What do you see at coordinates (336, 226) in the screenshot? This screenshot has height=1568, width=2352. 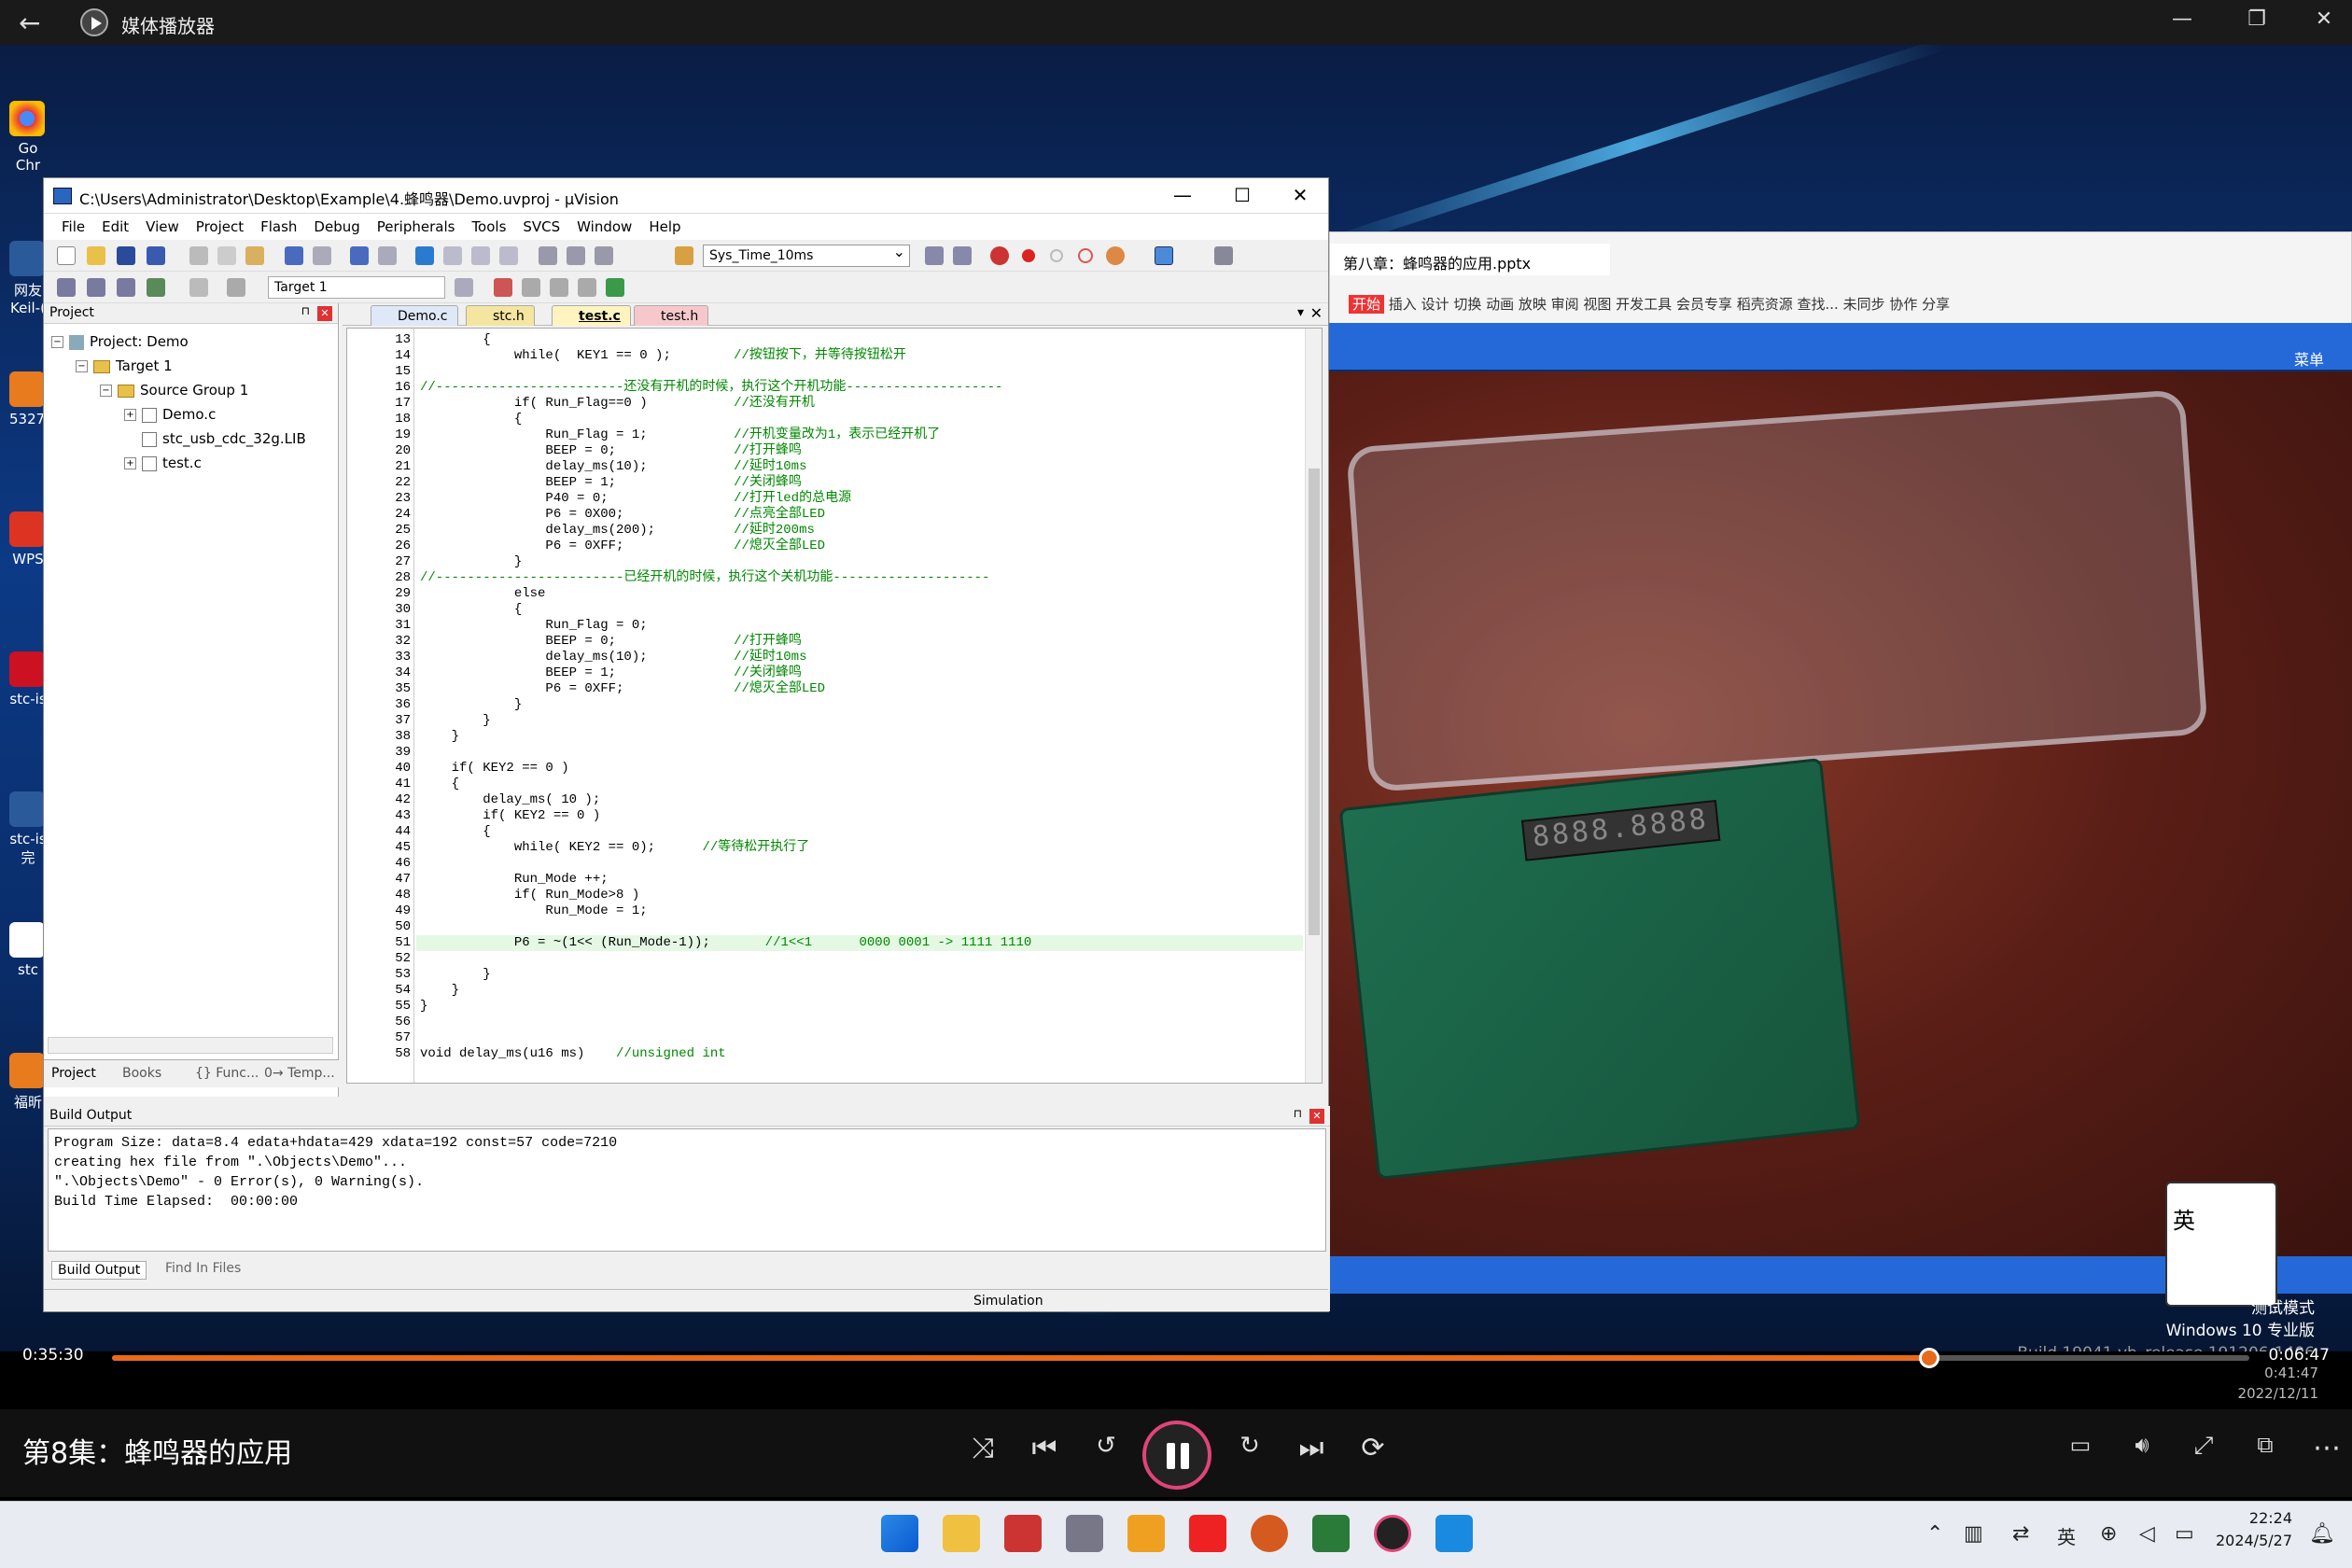 I see `menu-debug: Debug` at bounding box center [336, 226].